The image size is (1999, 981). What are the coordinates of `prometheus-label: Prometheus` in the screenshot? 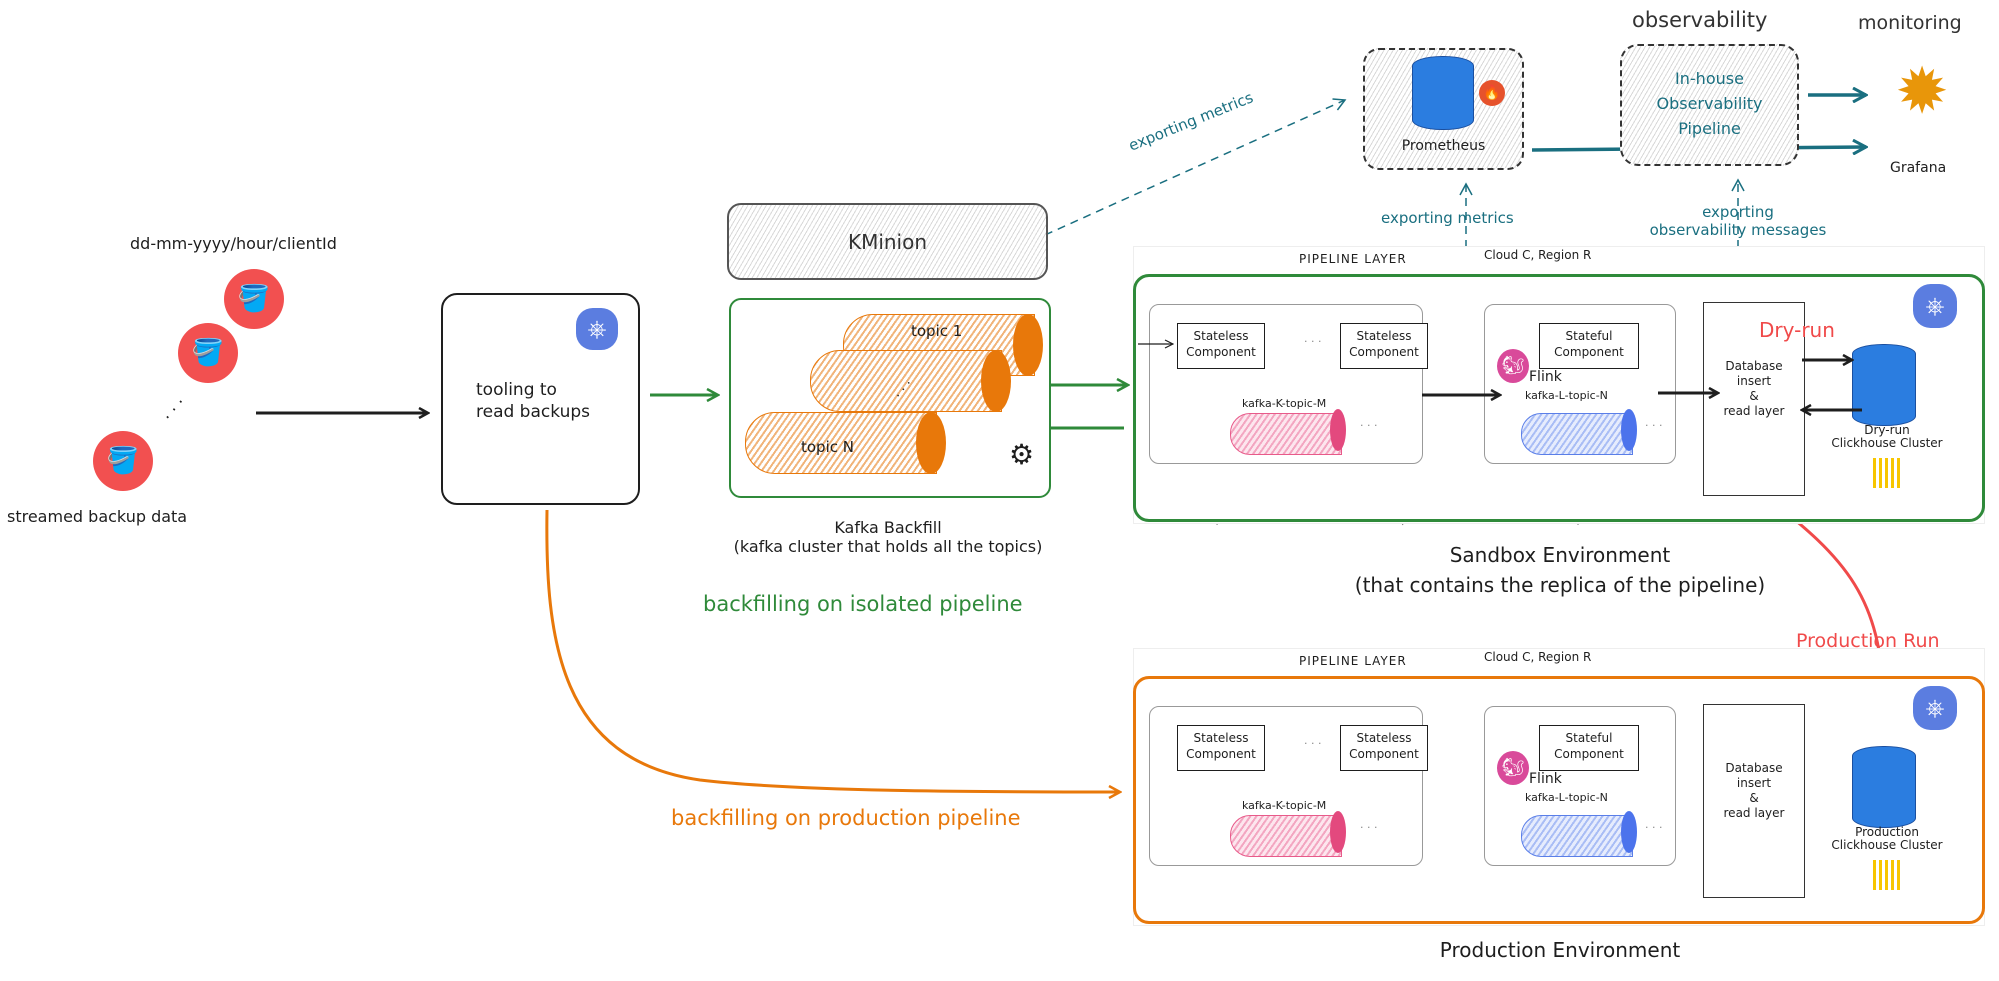 It's located at (1443, 146).